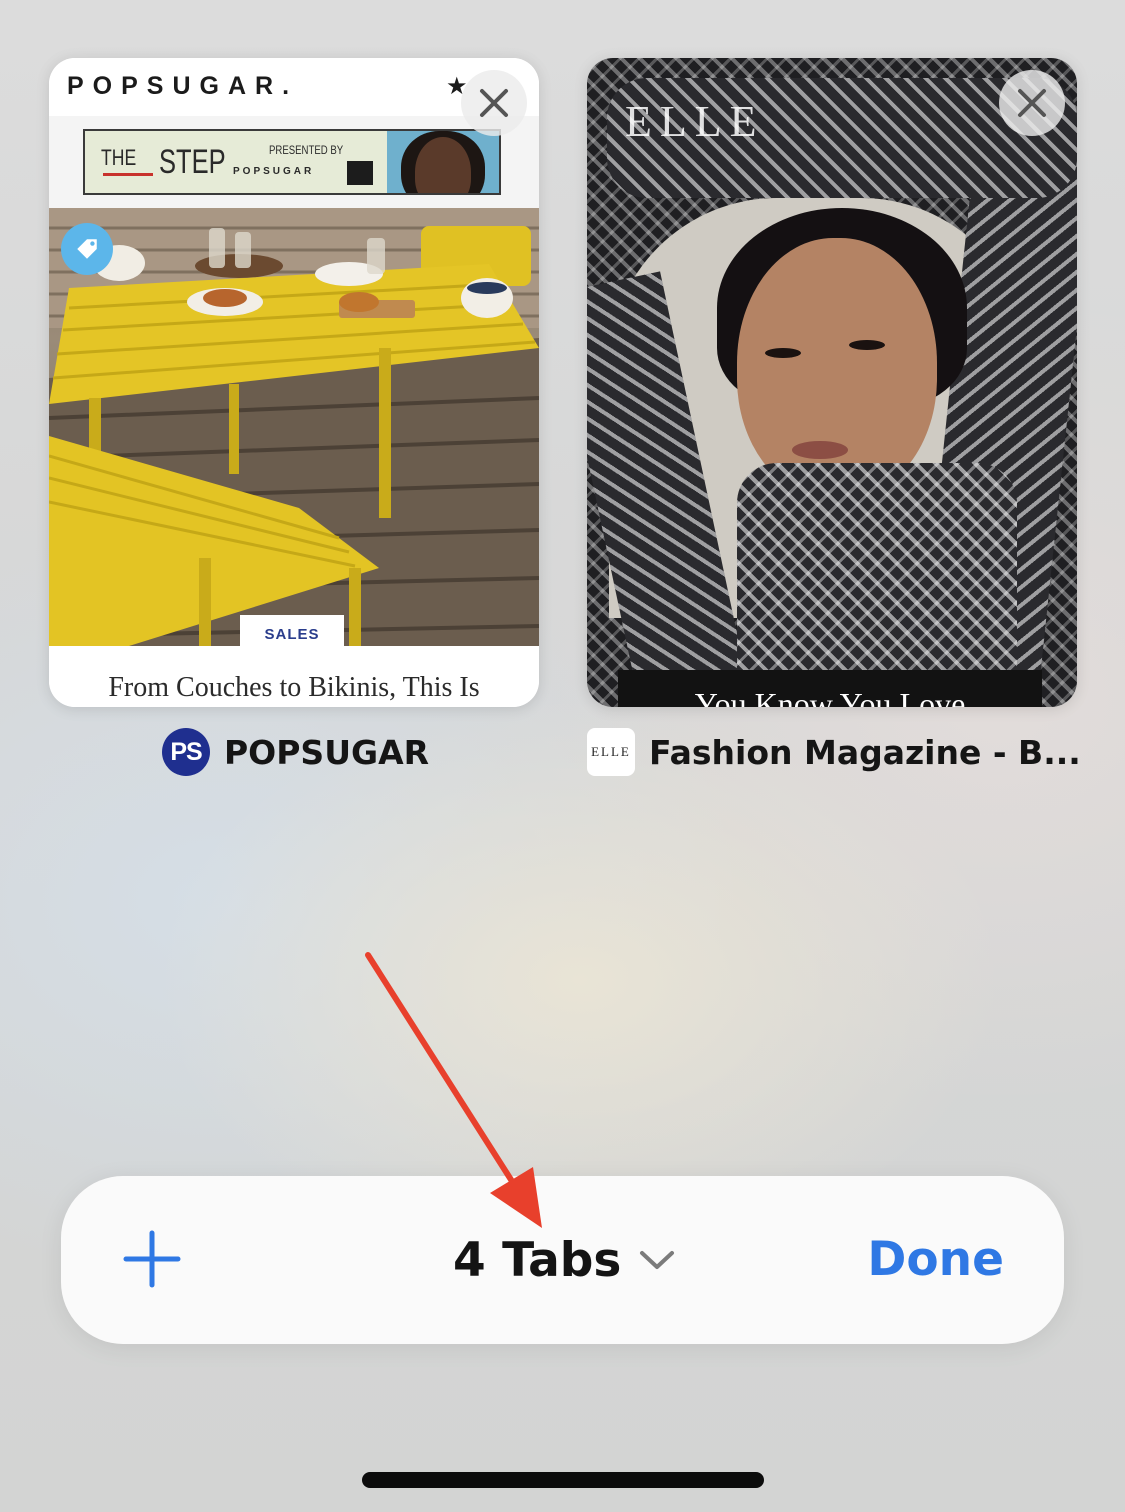 This screenshot has width=1125, height=1512. Describe the element at coordinates (611, 752) in the screenshot. I see `elle-favicon: ELLE` at that location.